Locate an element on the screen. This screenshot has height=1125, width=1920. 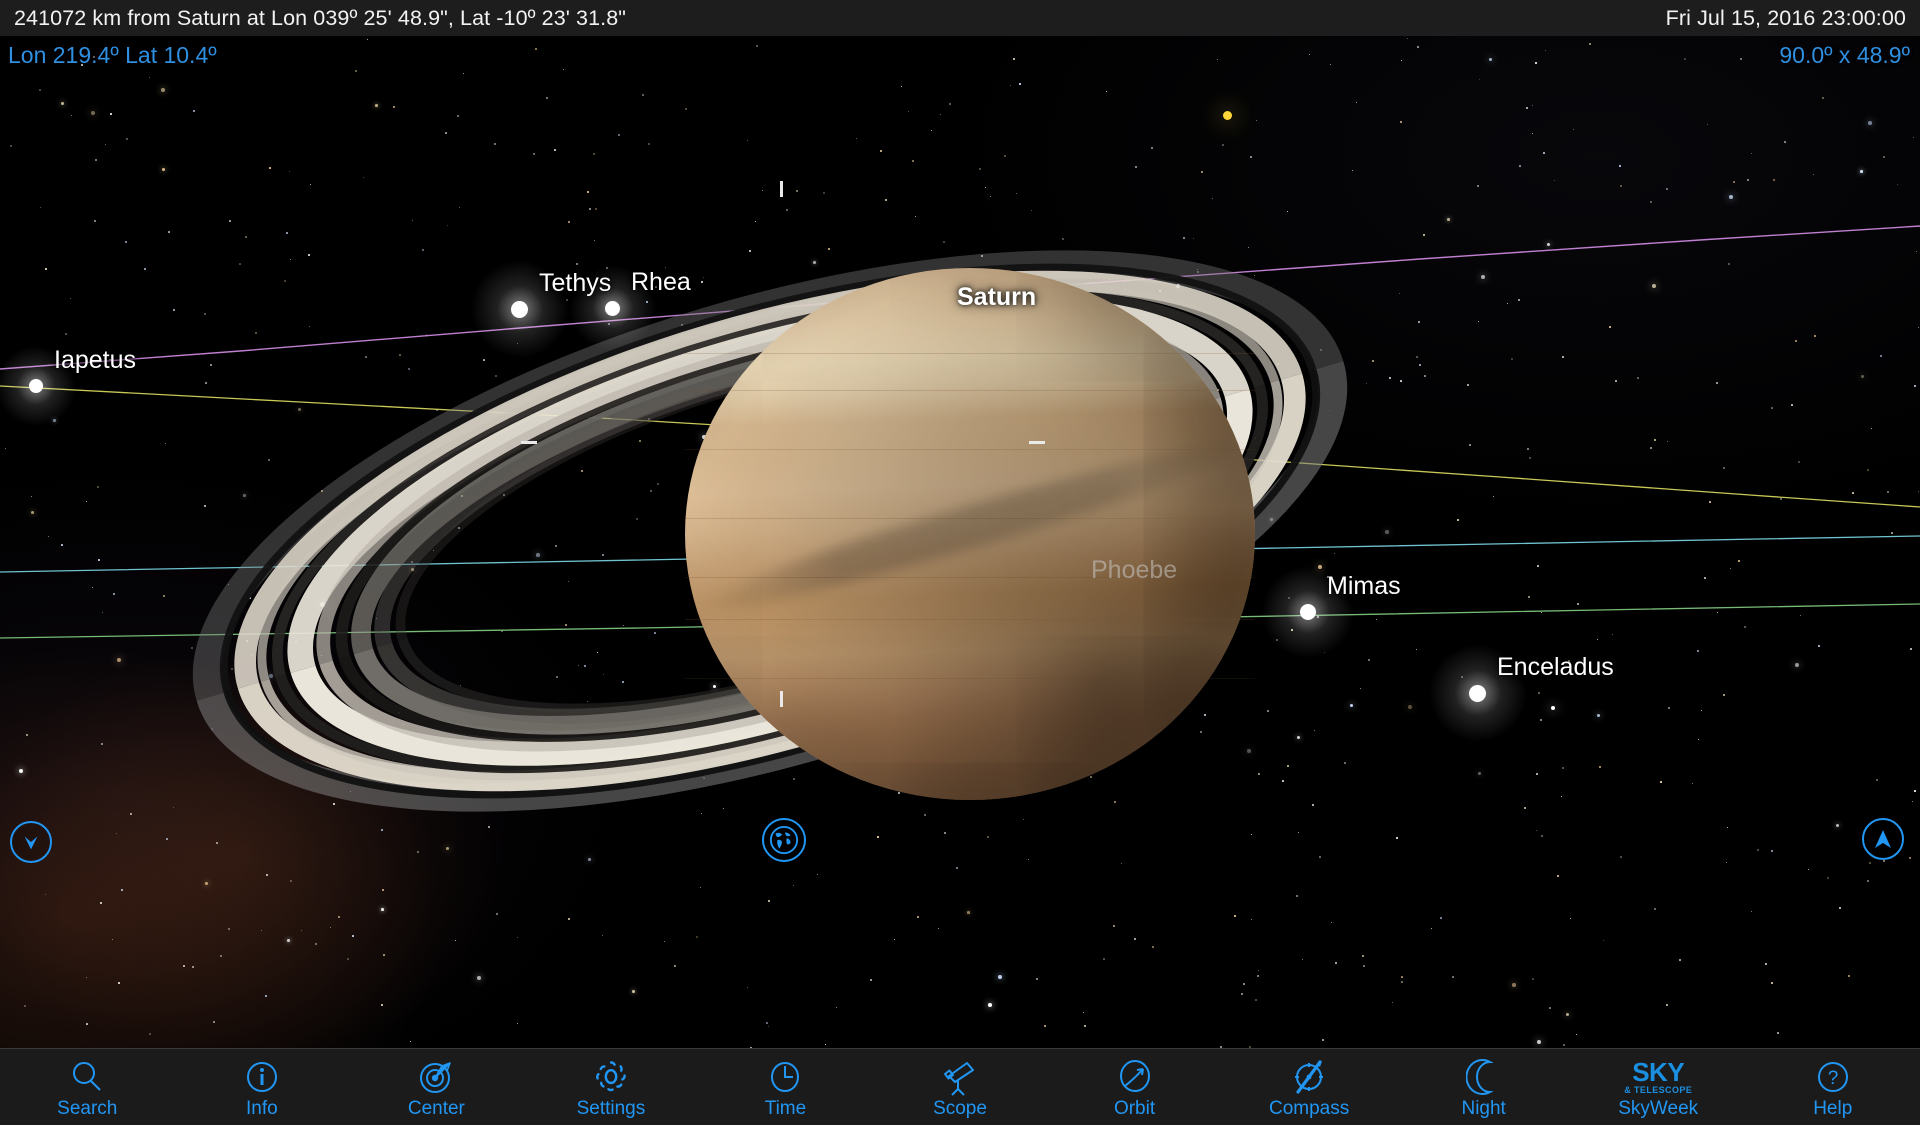
toolbar-item-night: Night is located at coordinates (1483, 1087).